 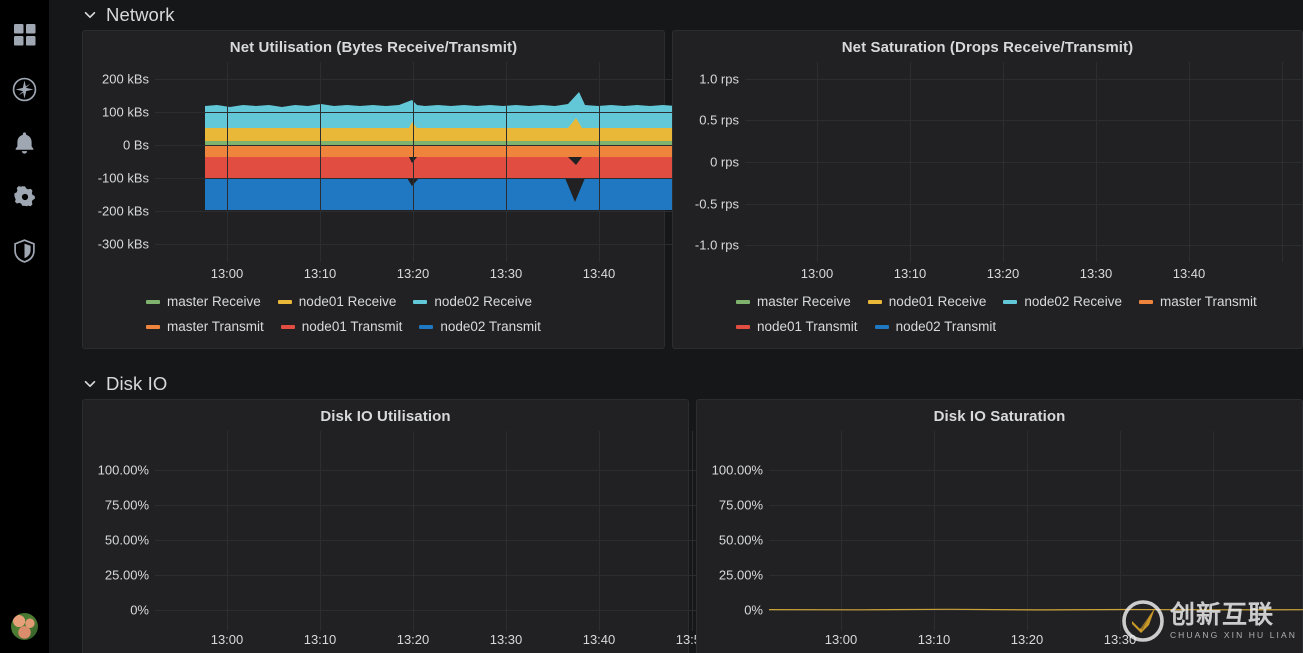 I want to click on y-tick: -1.0 rps, so click(x=716, y=245).